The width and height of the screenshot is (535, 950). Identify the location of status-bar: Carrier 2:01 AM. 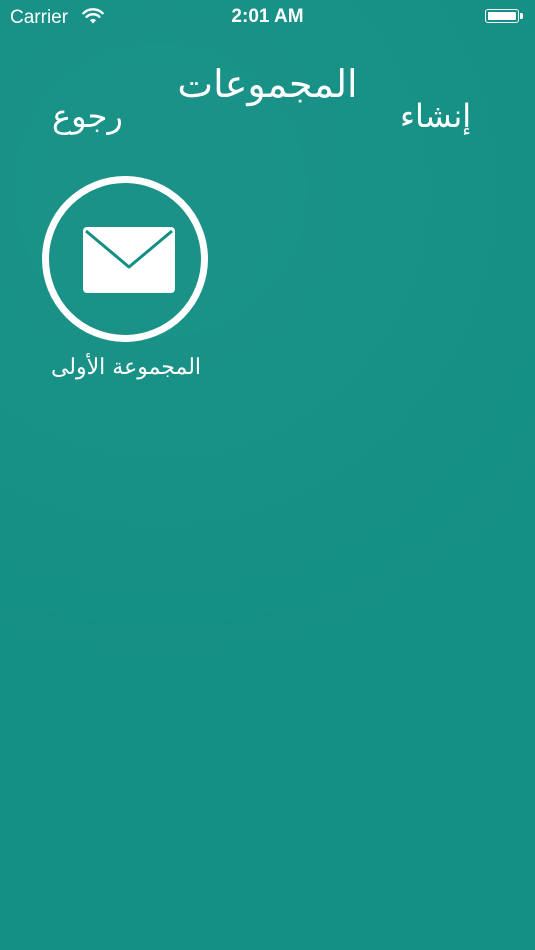
(267, 18).